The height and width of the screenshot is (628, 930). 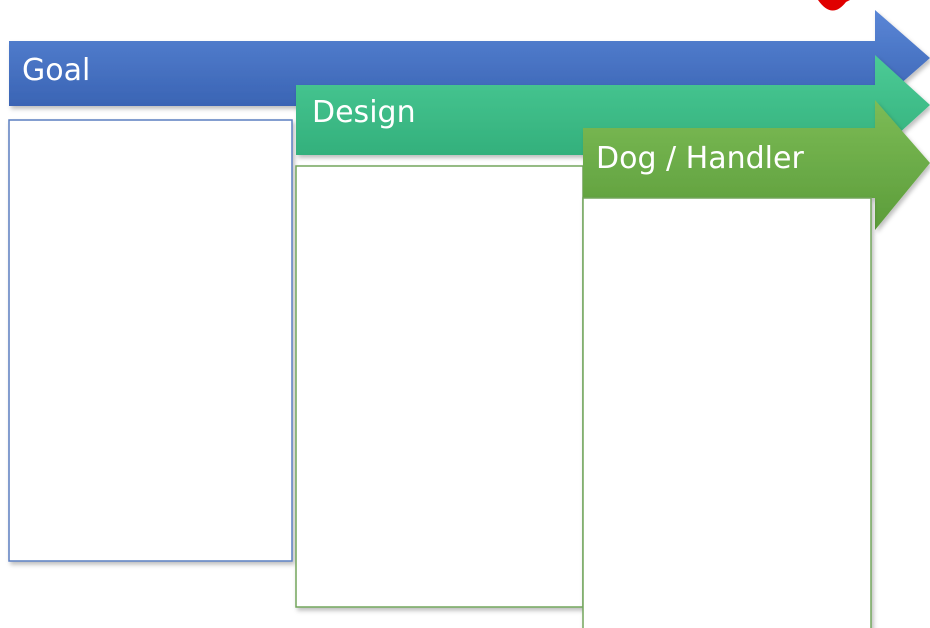 I want to click on goal-label: Goal, so click(x=56, y=70).